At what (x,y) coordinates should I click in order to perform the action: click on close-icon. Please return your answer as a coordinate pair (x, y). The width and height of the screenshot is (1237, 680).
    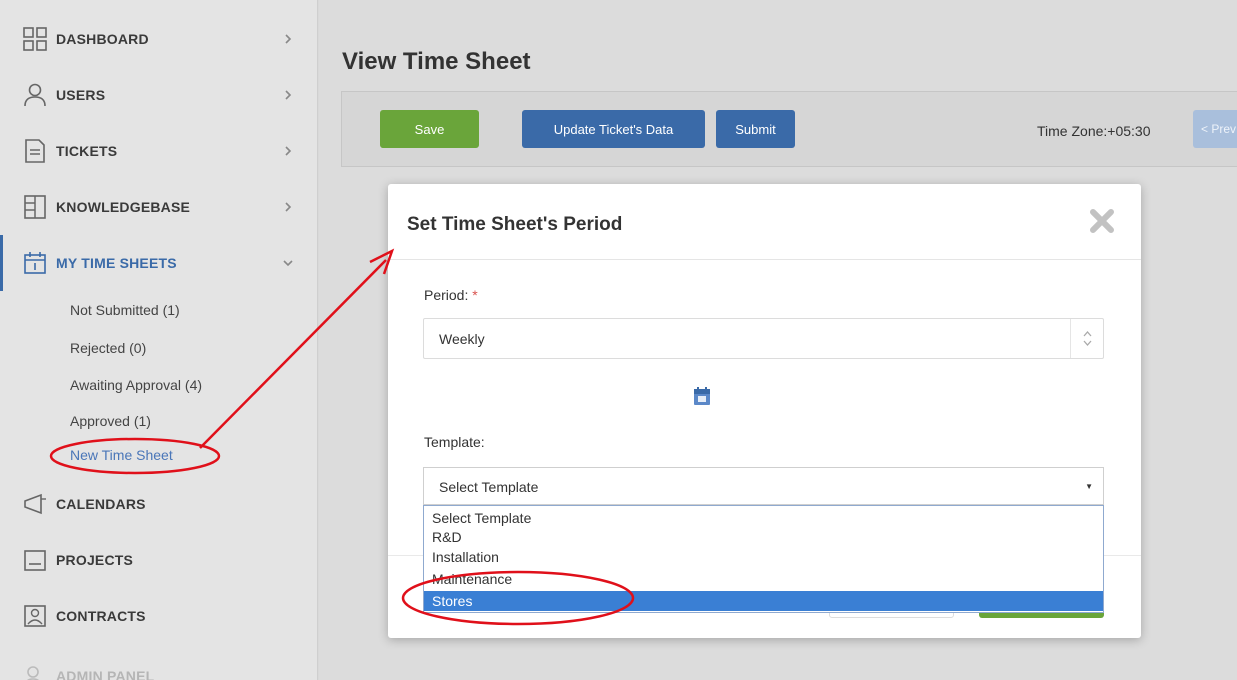
    Looking at the image, I should click on (1102, 221).